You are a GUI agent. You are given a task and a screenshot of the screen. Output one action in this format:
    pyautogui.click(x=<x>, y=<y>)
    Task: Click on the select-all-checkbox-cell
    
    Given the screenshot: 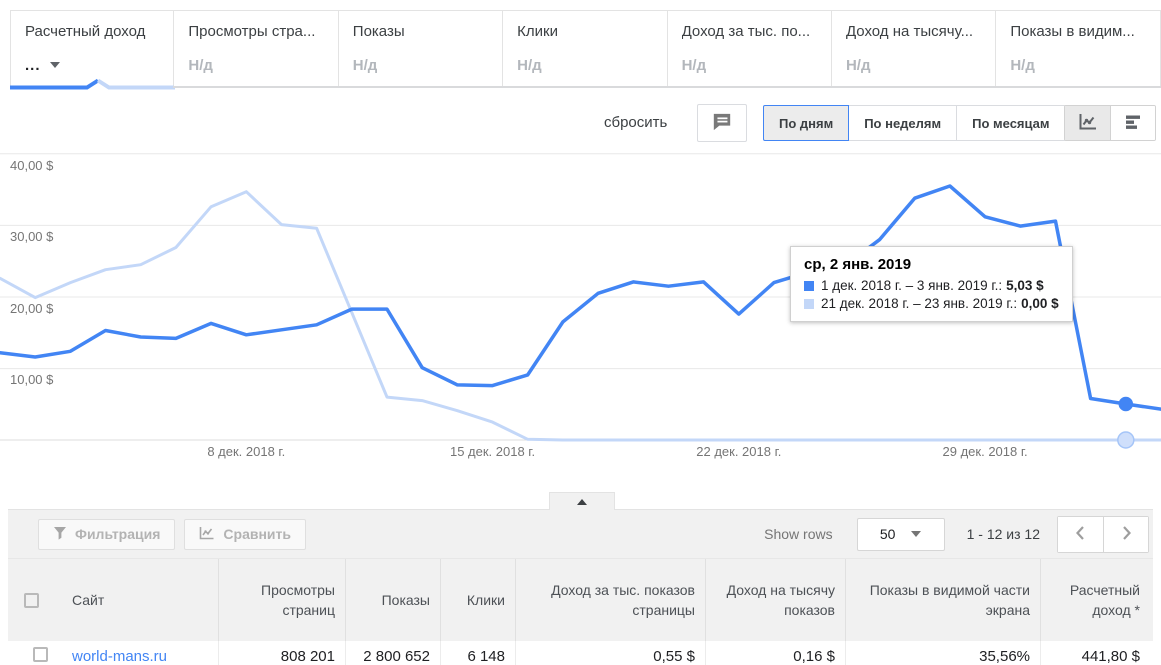 What is the action you would take?
    pyautogui.click(x=33, y=600)
    